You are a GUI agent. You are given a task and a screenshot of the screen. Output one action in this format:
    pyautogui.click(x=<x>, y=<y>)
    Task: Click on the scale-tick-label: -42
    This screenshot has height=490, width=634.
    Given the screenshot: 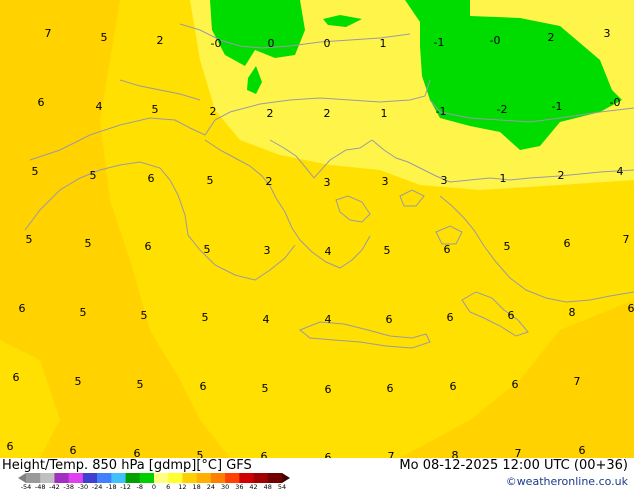 What is the action you would take?
    pyautogui.click(x=54, y=486)
    